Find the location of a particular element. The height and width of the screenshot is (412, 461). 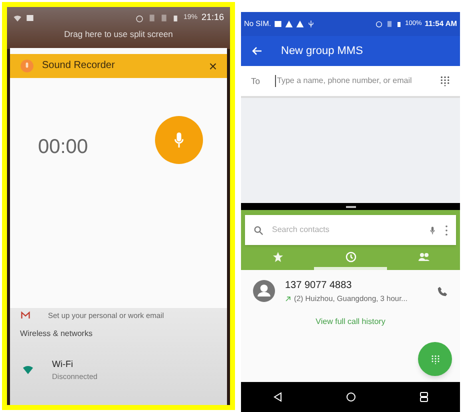

home-circle-icon is located at coordinates (350, 397).